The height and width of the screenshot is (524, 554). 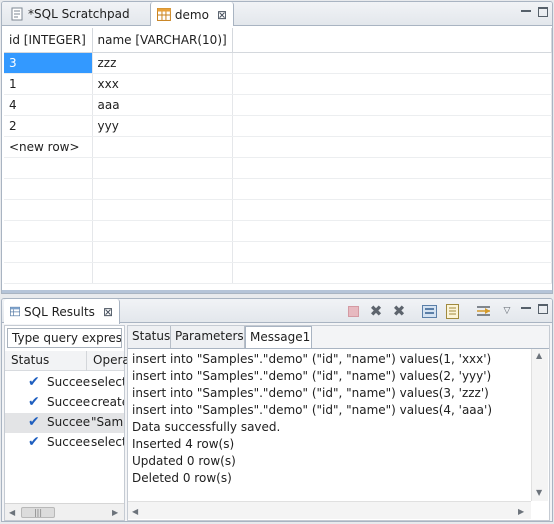 I want to click on history-row: ✔ Succee create, so click(x=64, y=403).